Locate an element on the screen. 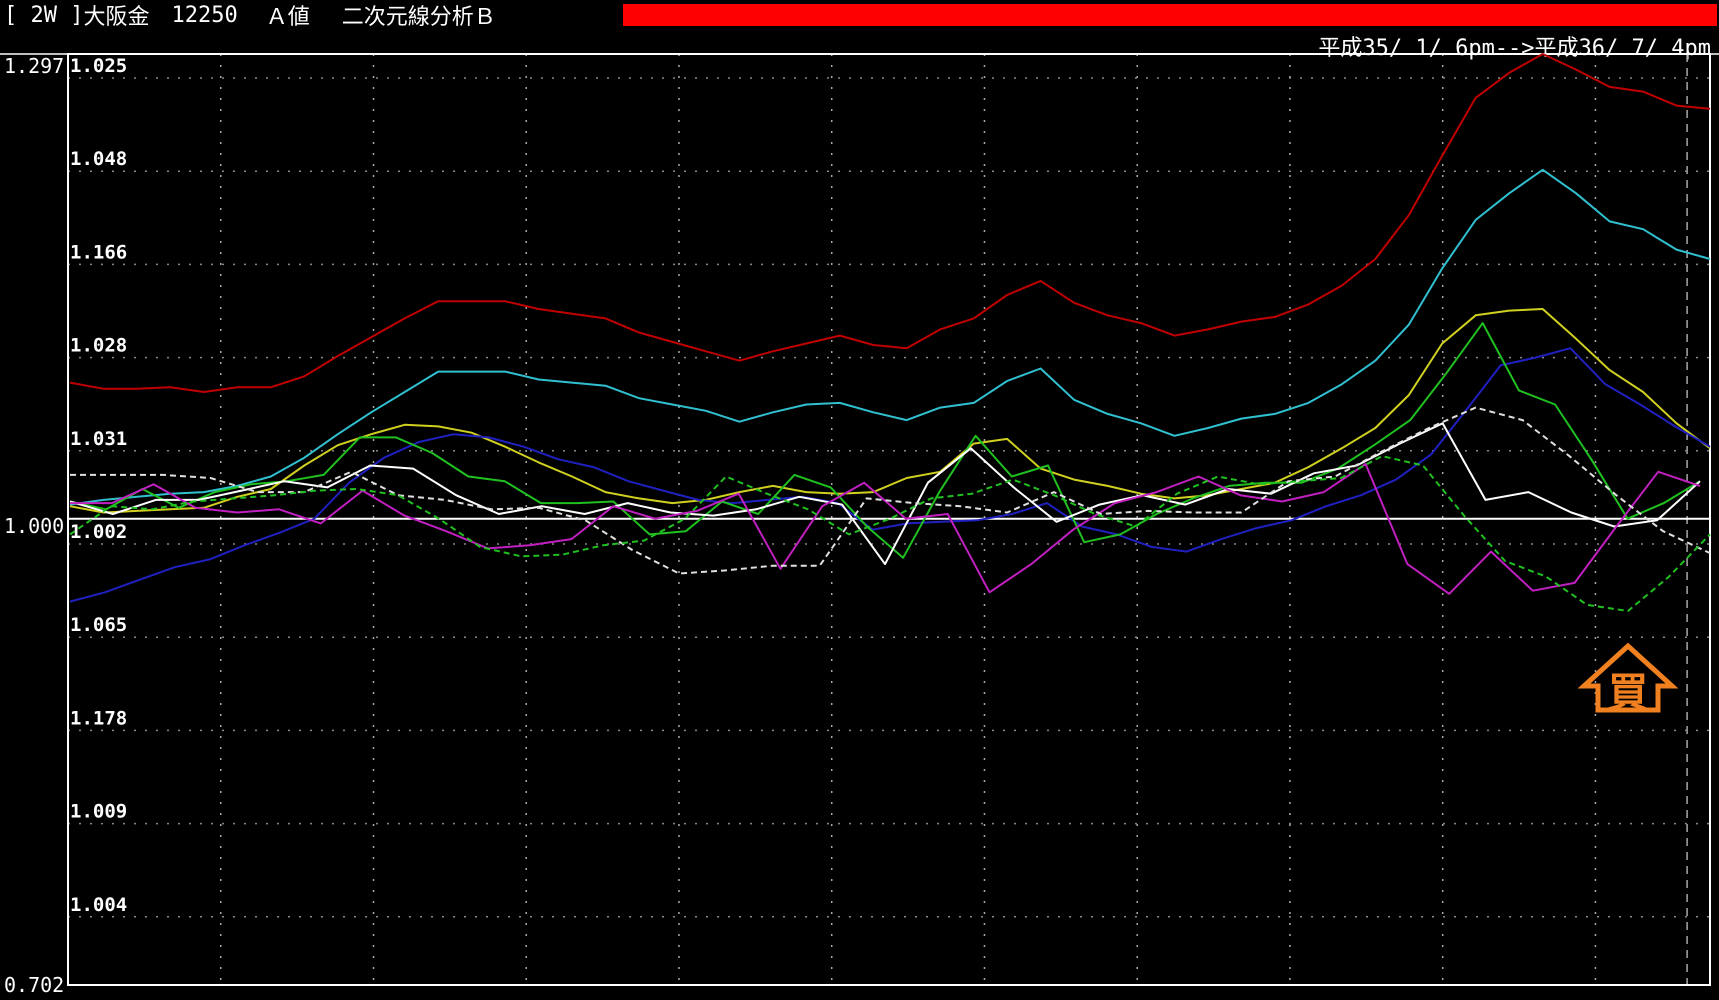 Image resolution: width=1719 pixels, height=1000 pixels. scale-max-label: 1.297 is located at coordinates (34, 66).